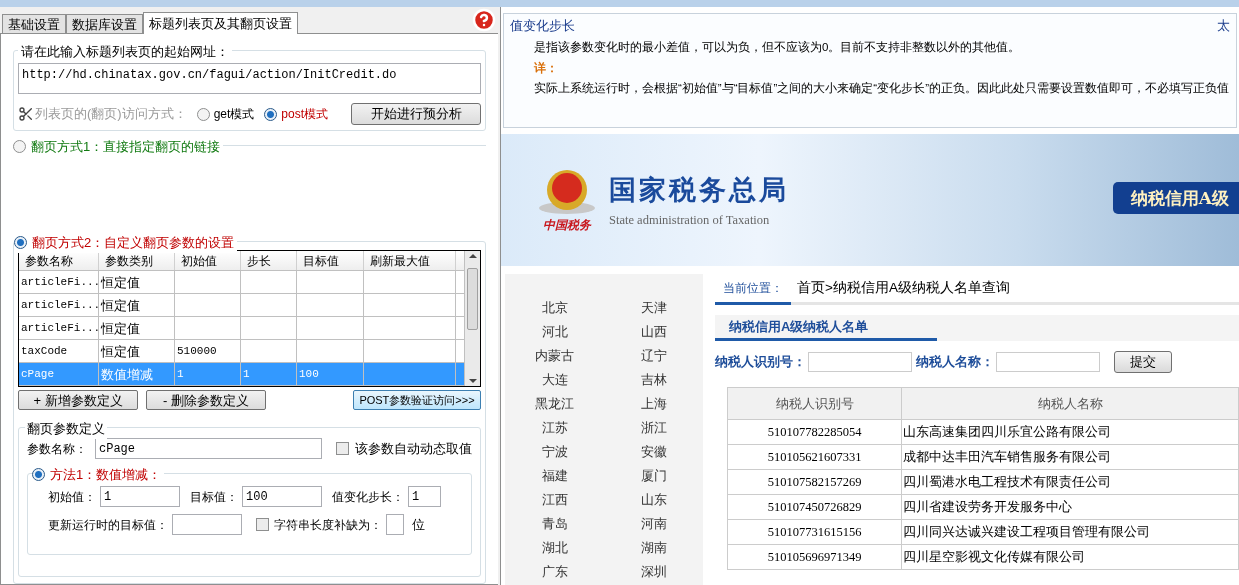 This screenshot has width=1239, height=585. Describe the element at coordinates (214, 497) in the screenshot. I see `field-label: 目标值：` at that location.